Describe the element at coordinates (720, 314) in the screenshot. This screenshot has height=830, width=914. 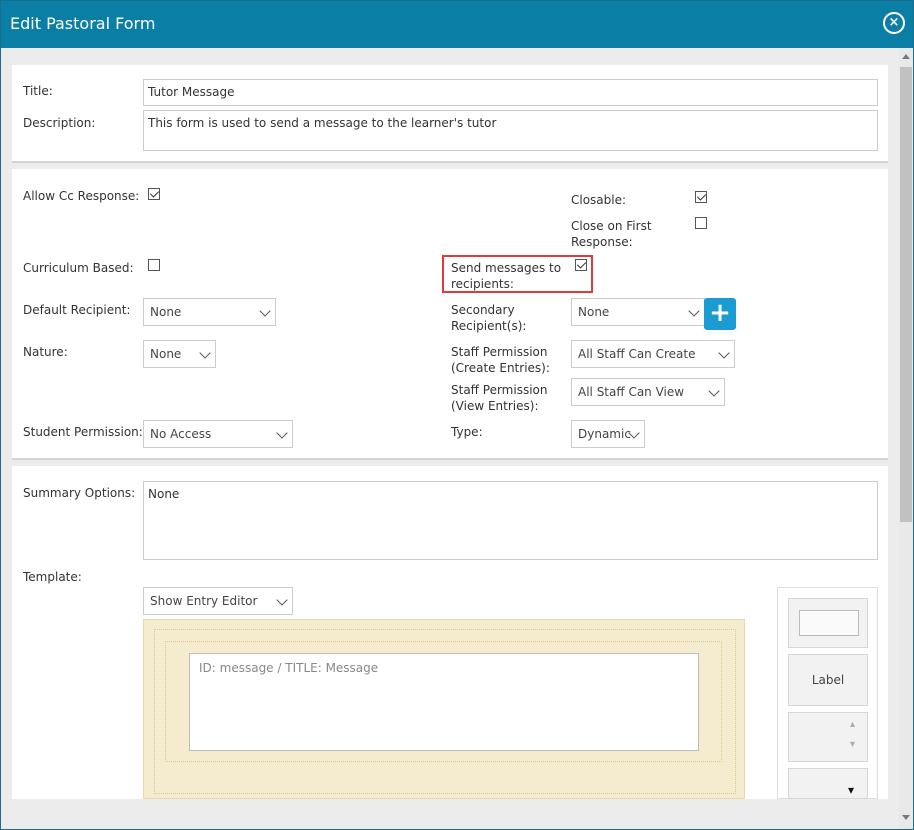
I see `add-recipient-button: +` at that location.